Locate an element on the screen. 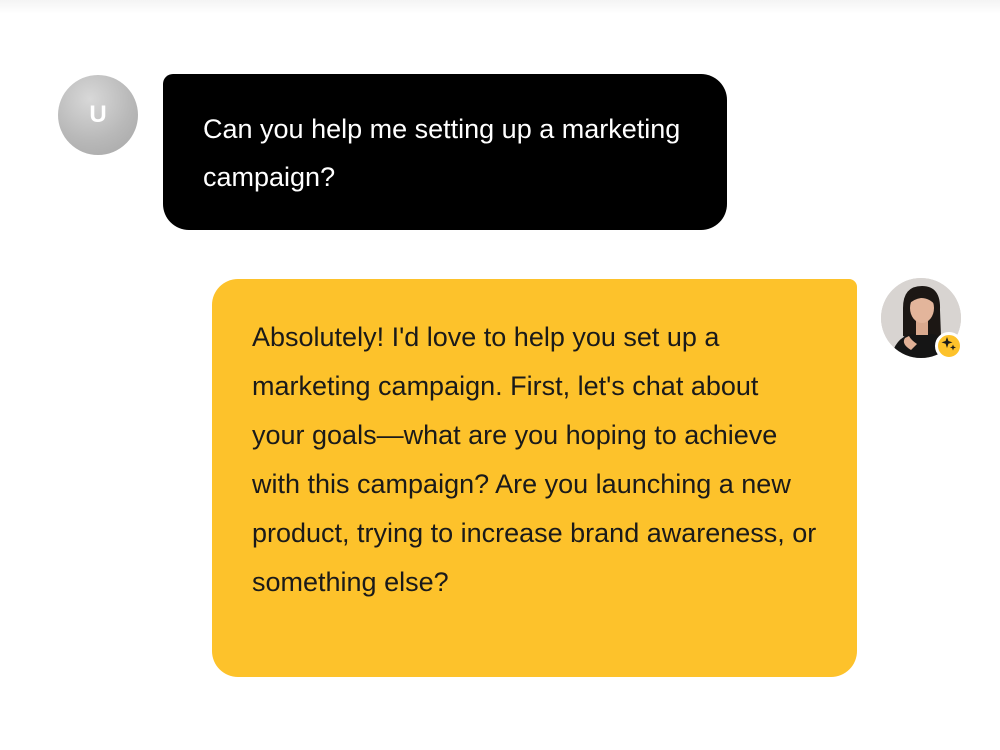 This screenshot has width=1000, height=750. ai-badge is located at coordinates (949, 346).